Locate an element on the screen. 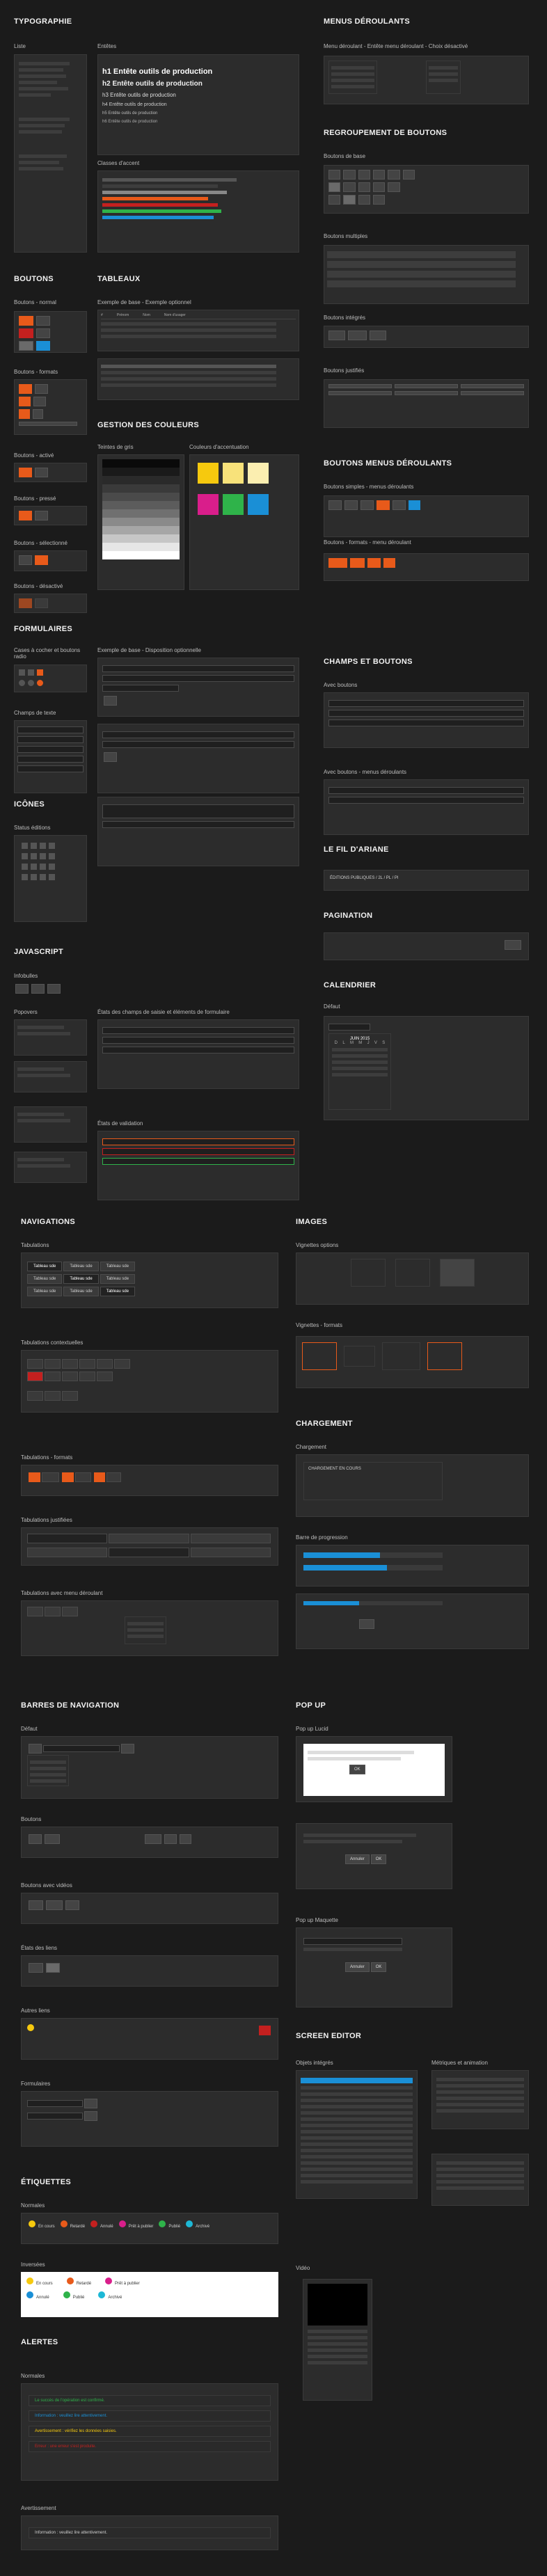 The width and height of the screenshot is (547, 2576). password-field is located at coordinates (198, 678).